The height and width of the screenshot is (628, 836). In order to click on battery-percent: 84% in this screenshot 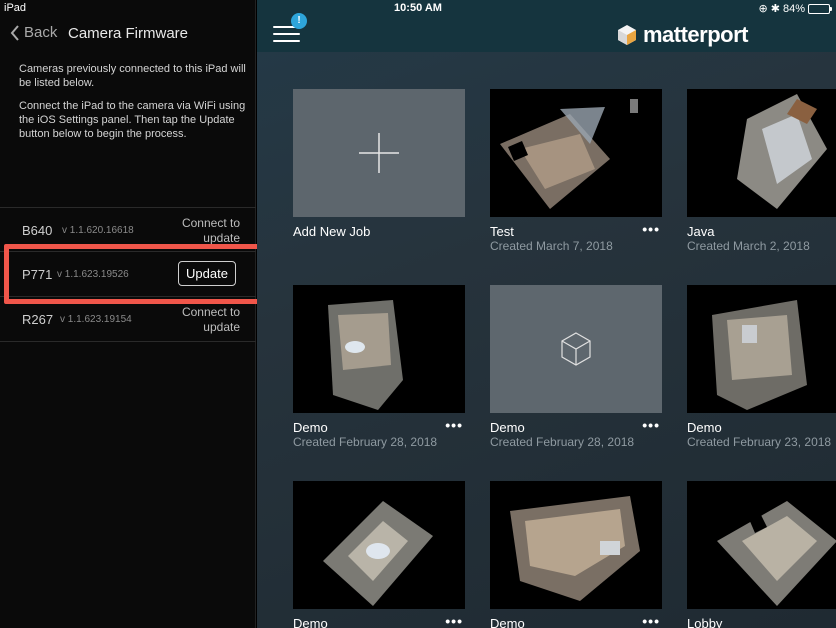, I will do `click(793, 8)`.